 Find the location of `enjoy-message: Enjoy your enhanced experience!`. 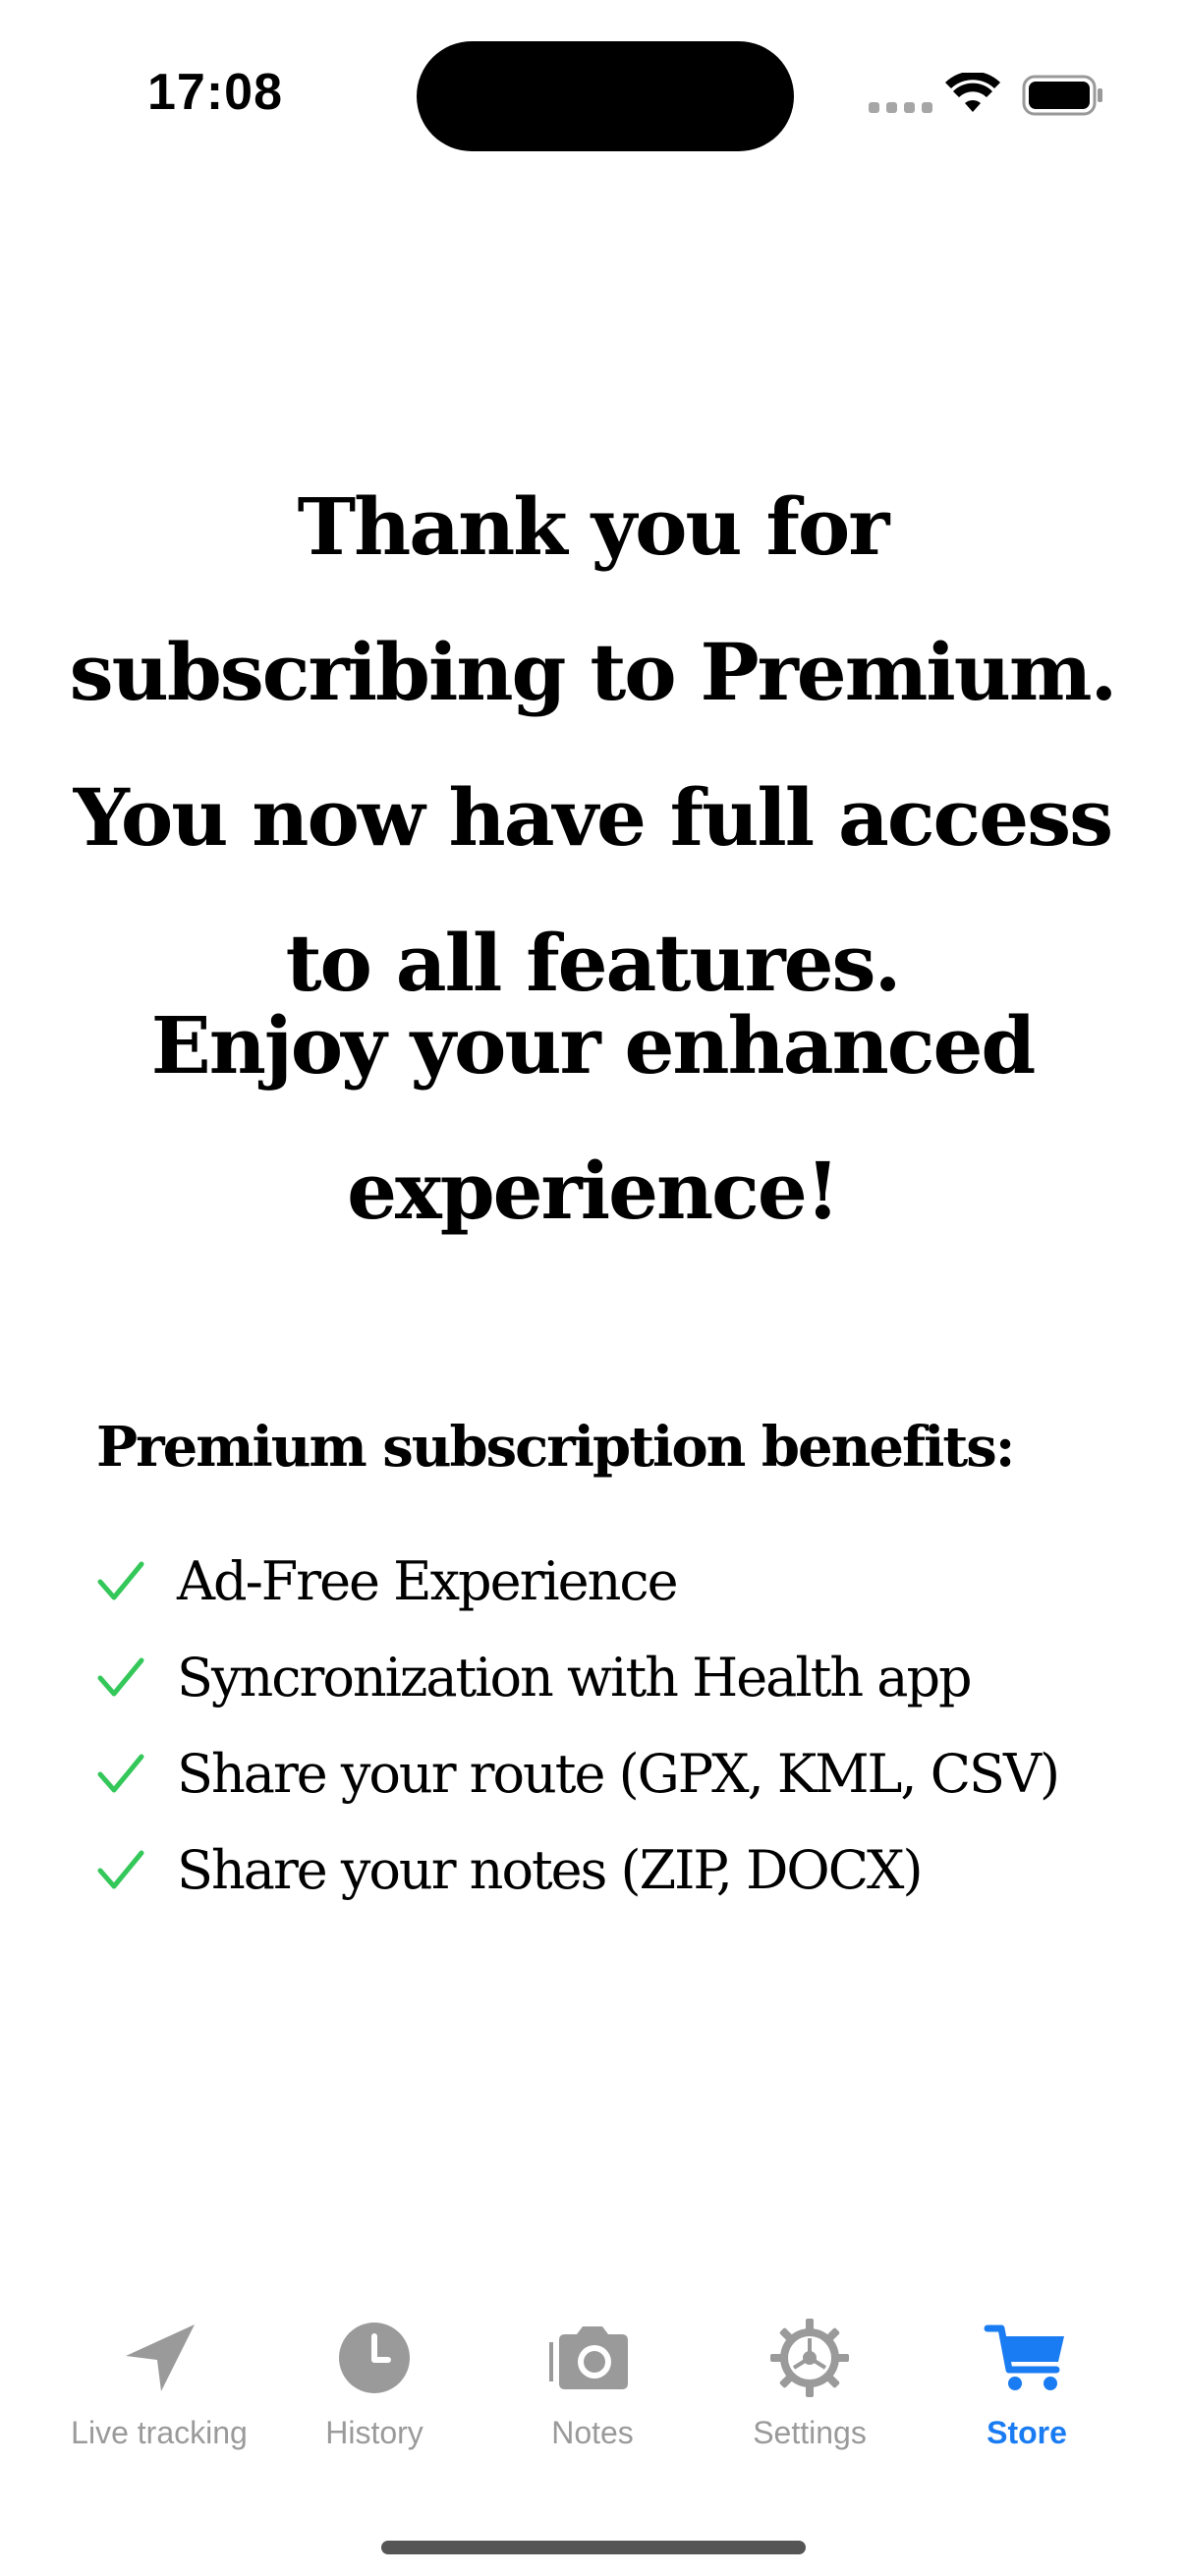

enjoy-message: Enjoy your enhanced experience! is located at coordinates (594, 1118).